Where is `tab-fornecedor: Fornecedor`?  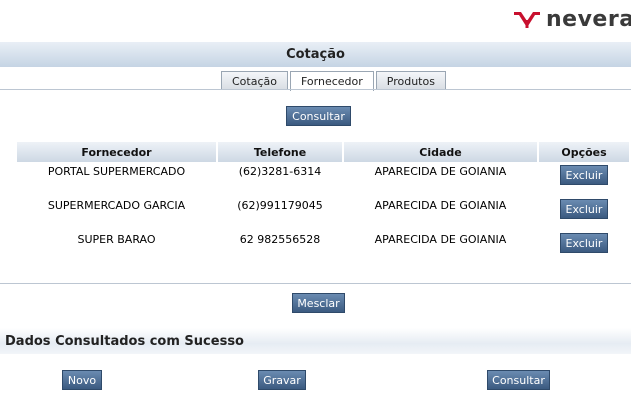
tab-fornecedor: Fornecedor is located at coordinates (331, 81).